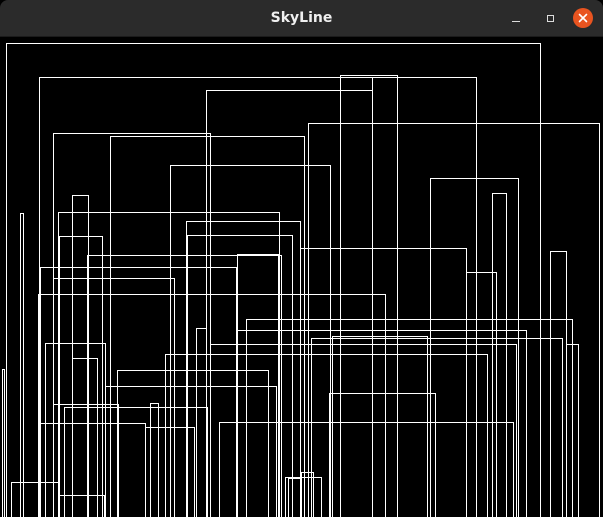 The width and height of the screenshot is (603, 517). I want to click on close-icon, so click(583, 18).